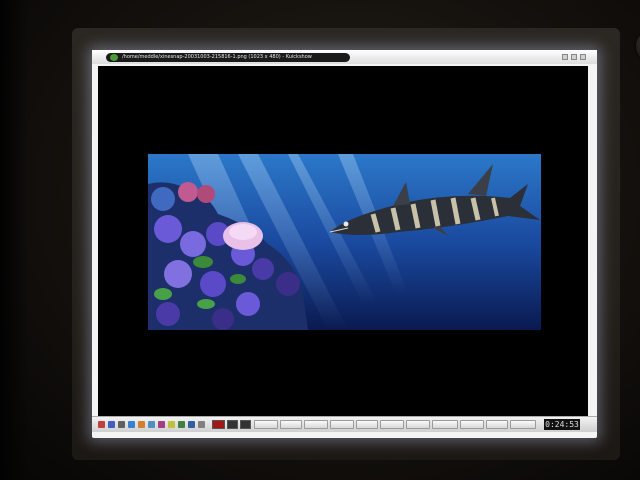  Describe the element at coordinates (101, 424) in the screenshot. I see `k-menu-icon` at that location.